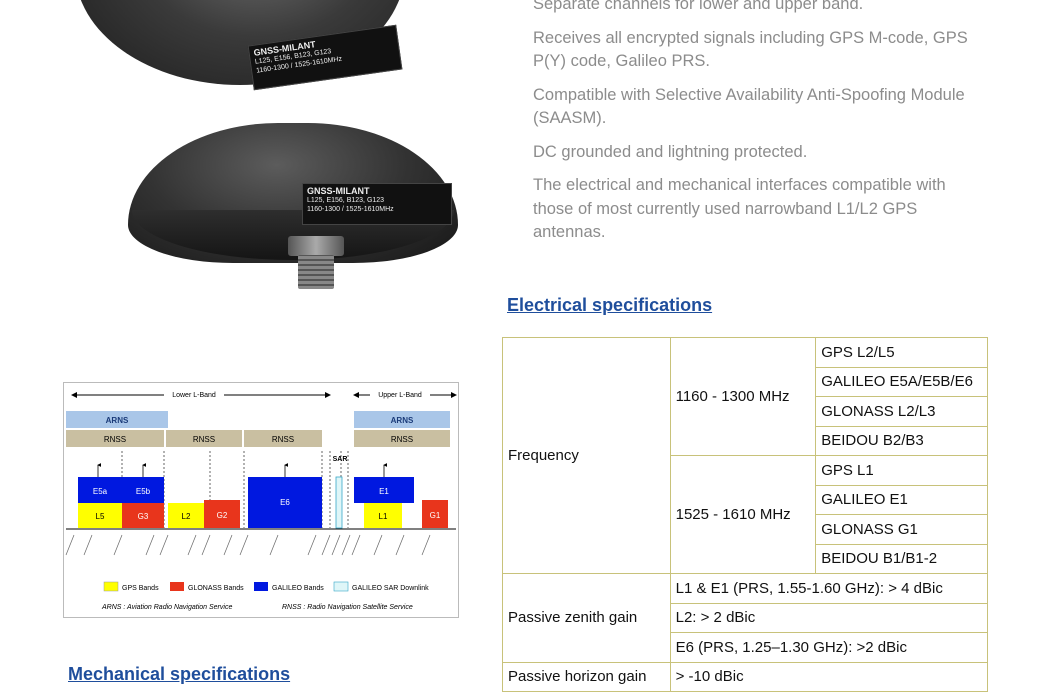 The image size is (1058, 692). Describe the element at coordinates (100, 491) in the screenshot. I see `band-e5a-label: E5a` at that location.